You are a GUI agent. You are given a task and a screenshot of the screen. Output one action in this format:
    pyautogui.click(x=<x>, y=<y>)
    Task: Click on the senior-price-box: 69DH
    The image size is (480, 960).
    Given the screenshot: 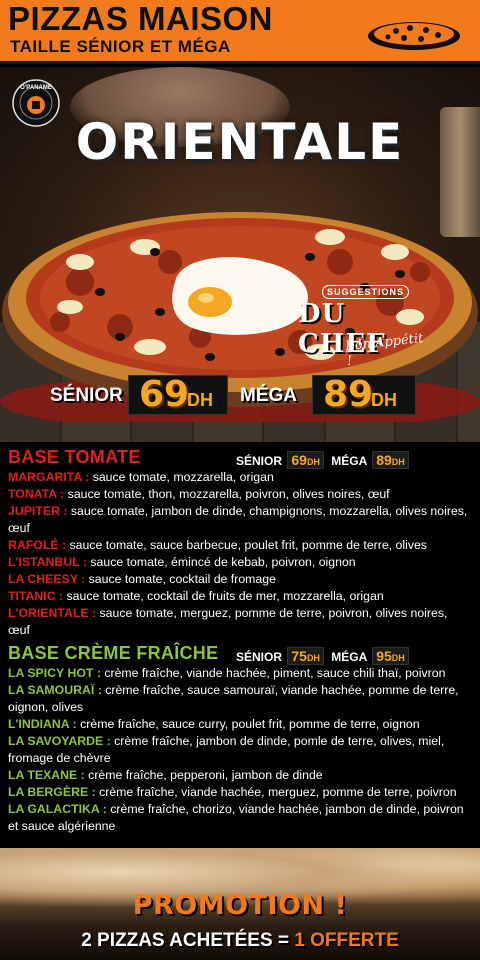 What is the action you would take?
    pyautogui.click(x=305, y=460)
    